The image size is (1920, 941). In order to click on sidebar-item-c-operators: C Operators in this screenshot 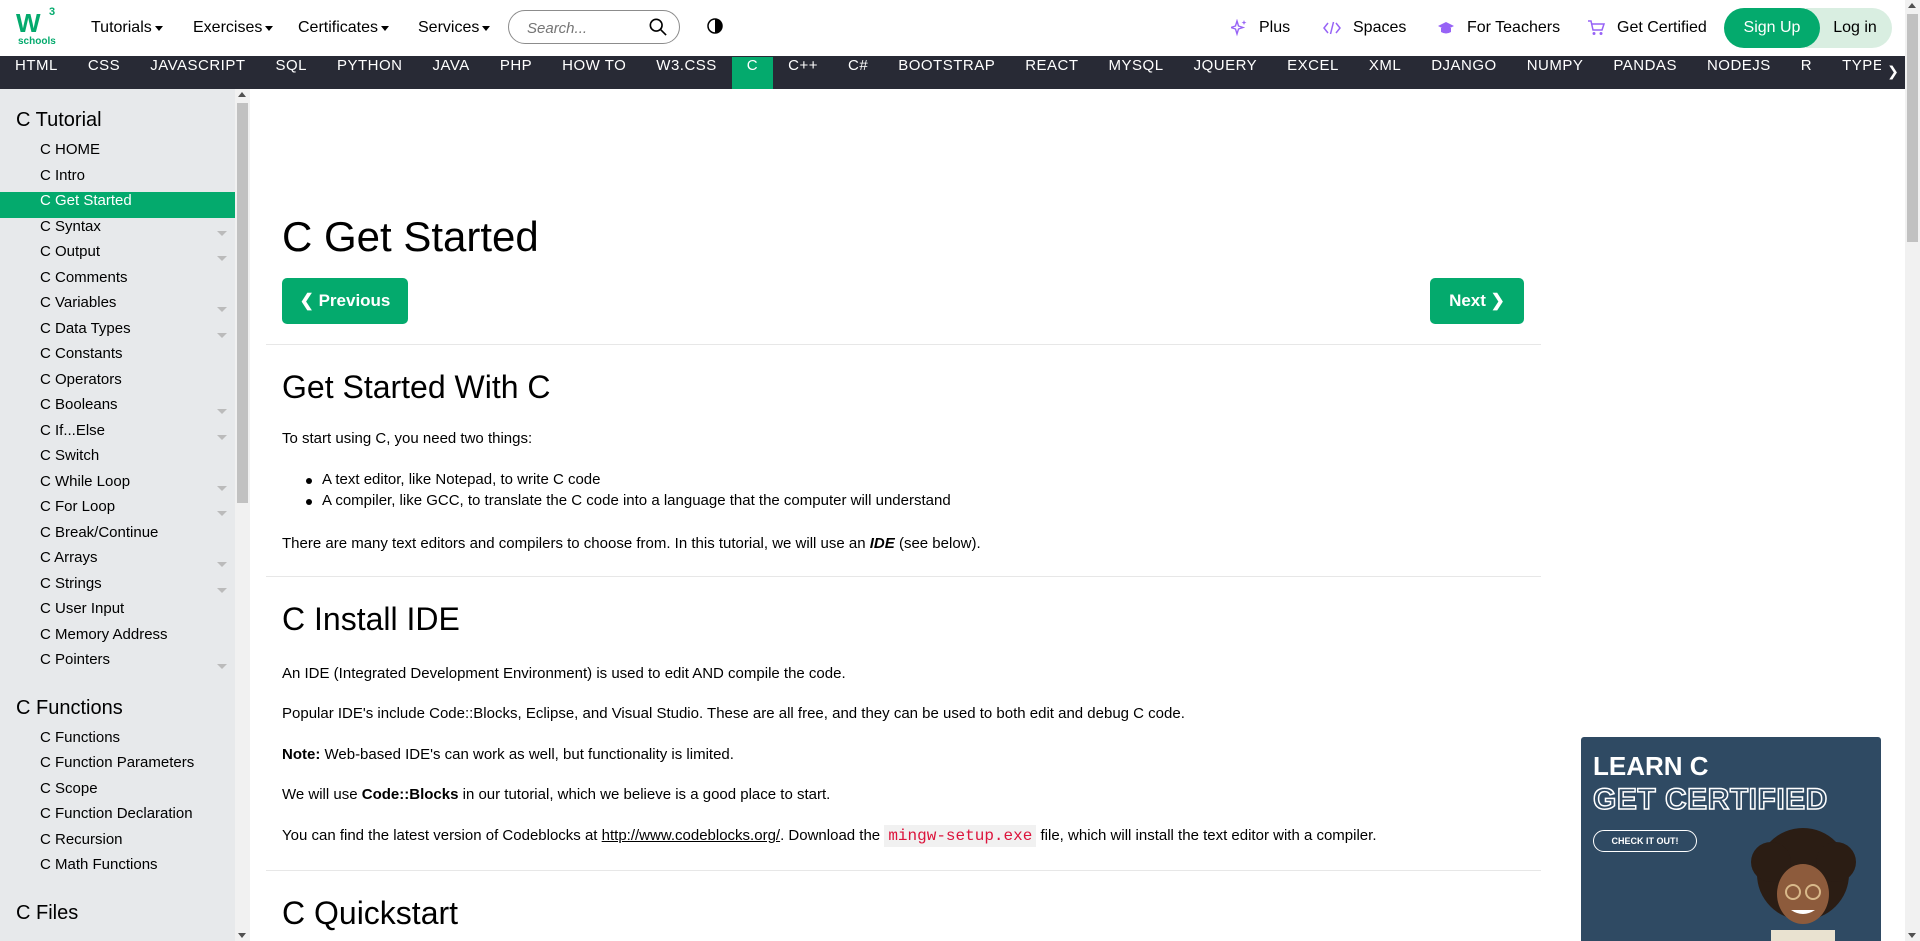, I will do `click(117, 384)`.